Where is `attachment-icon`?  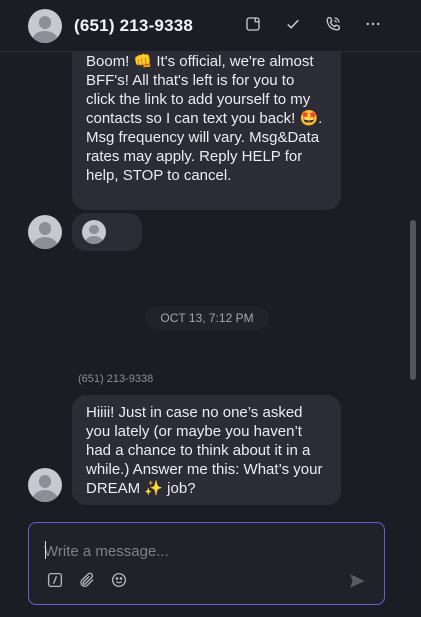
attachment-icon is located at coordinates (87, 580).